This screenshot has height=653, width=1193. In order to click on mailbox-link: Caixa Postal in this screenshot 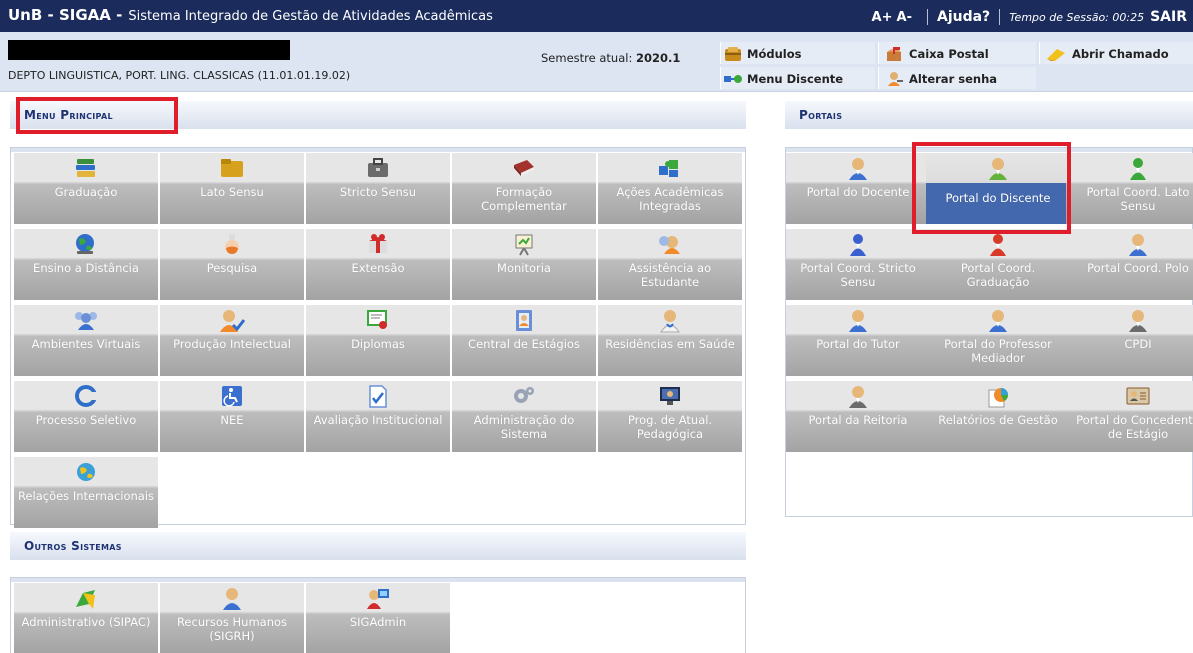, I will do `click(936, 53)`.